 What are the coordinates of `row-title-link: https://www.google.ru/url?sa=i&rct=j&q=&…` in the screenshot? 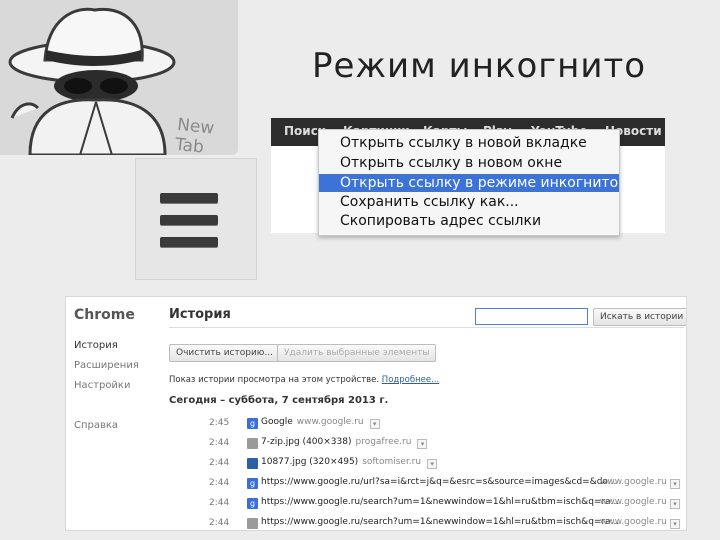 It's located at (438, 482).